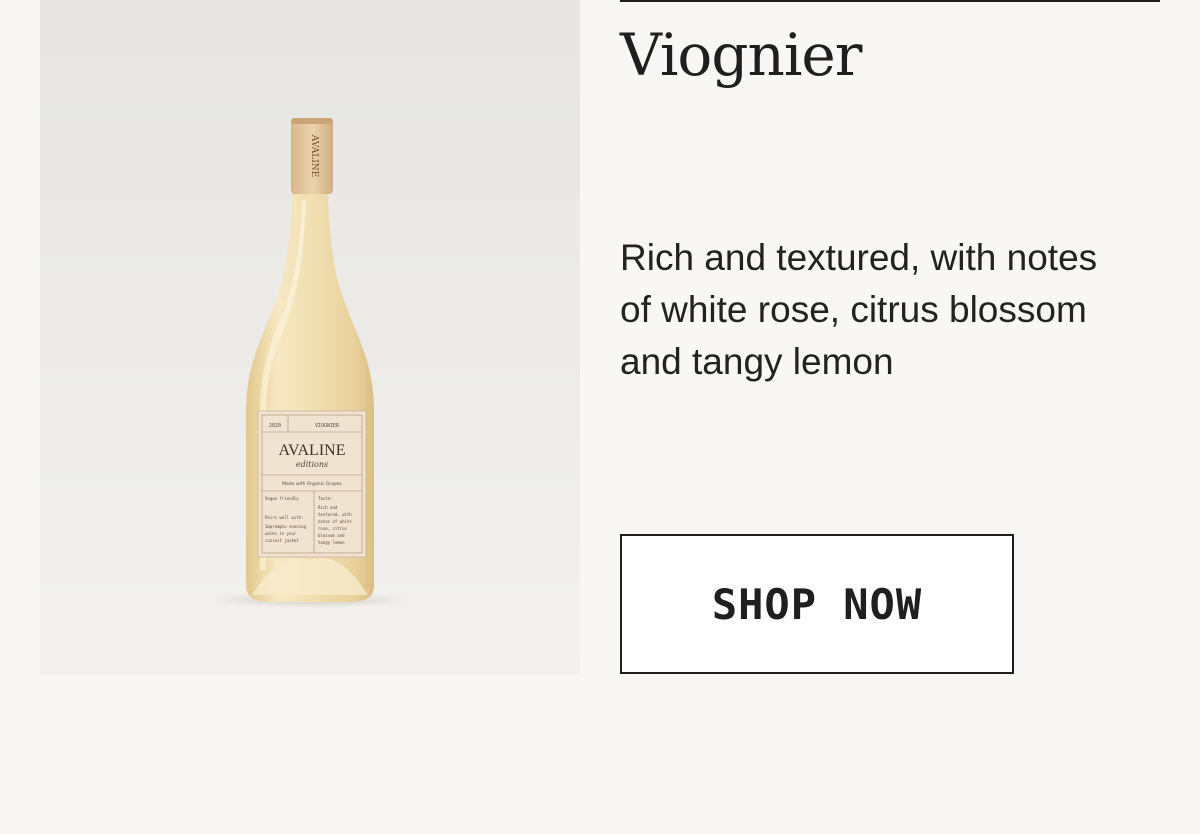 The height and width of the screenshot is (834, 1200). What do you see at coordinates (282, 498) in the screenshot?
I see `svg-text: Vegan friendly` at bounding box center [282, 498].